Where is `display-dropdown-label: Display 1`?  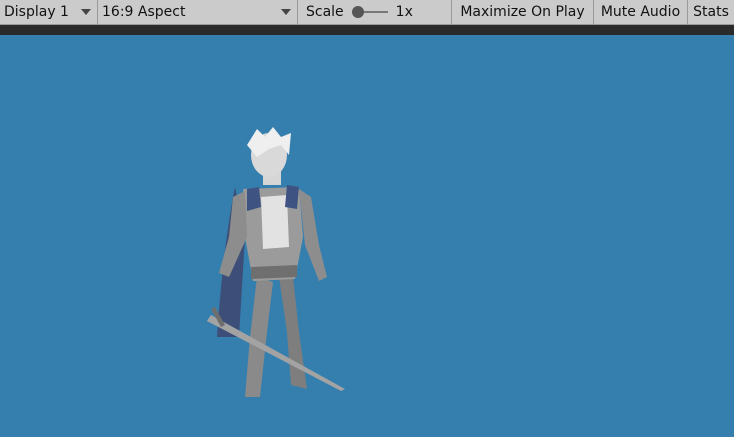 display-dropdown-label: Display 1 is located at coordinates (36, 12).